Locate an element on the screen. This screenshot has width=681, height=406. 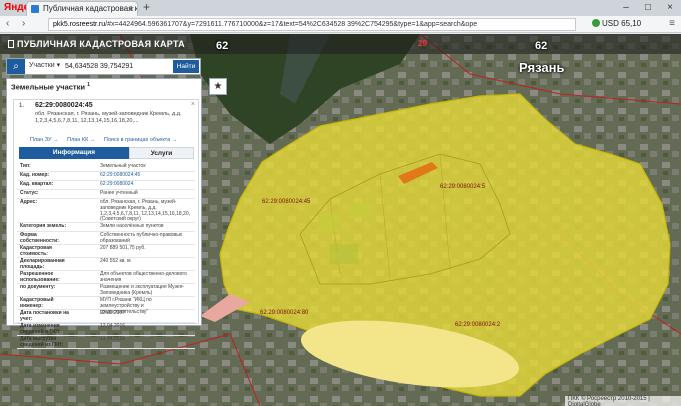
find-button: Найти is located at coordinates (186, 66).